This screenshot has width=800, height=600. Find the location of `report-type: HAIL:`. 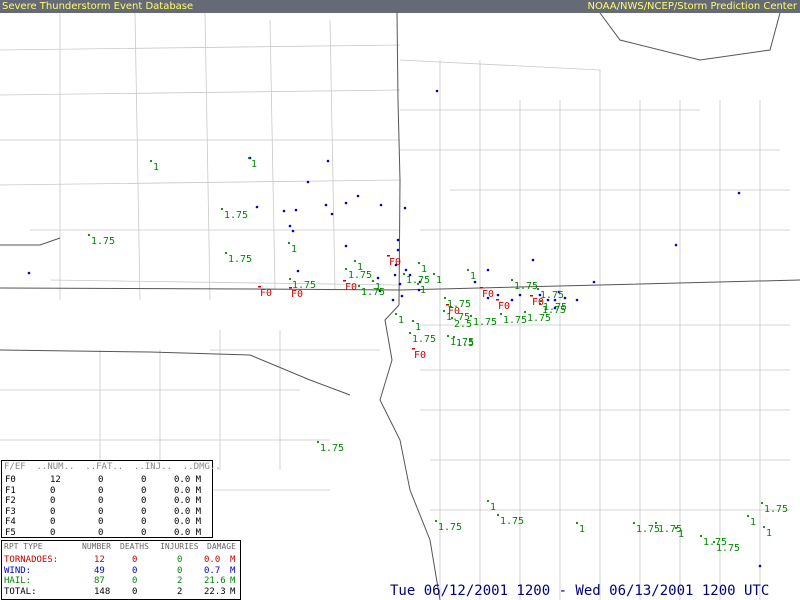

report-type: HAIL: is located at coordinates (18, 581).